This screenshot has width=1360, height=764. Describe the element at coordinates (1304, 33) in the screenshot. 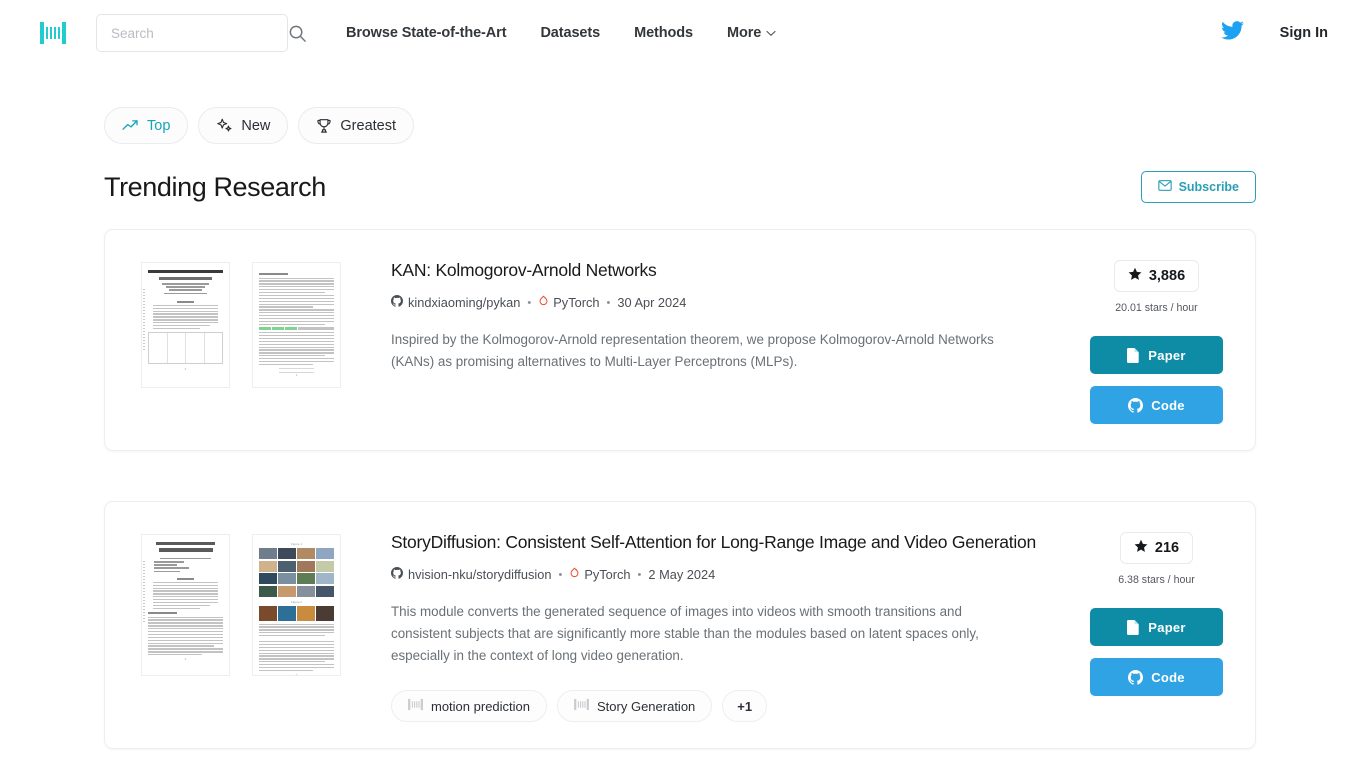

I see `sign-in-button: Sign In` at that location.